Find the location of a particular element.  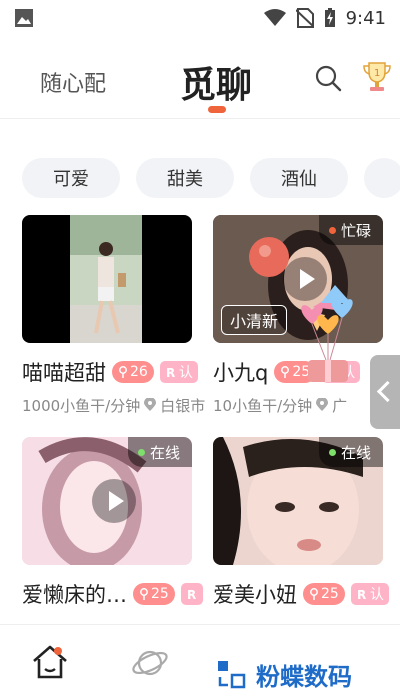

user-card: 在线 爱美小妞 25 R 认 is located at coordinates (301, 523).